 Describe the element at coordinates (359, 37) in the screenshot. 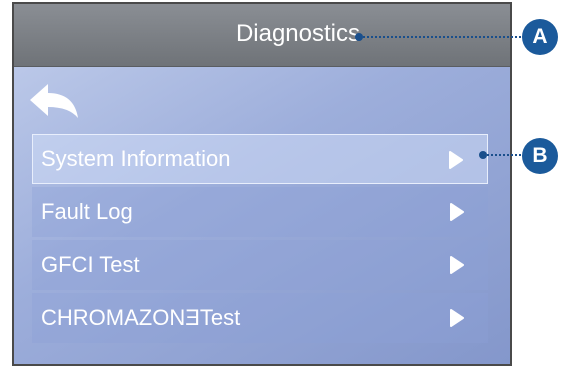

I see `callout-a-dot` at that location.